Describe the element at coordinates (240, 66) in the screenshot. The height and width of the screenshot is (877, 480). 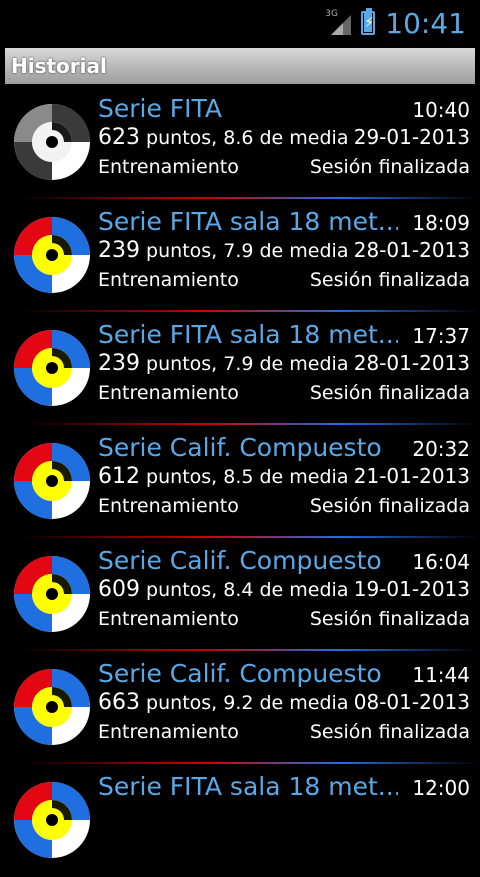
I see `page-title: Historial` at that location.